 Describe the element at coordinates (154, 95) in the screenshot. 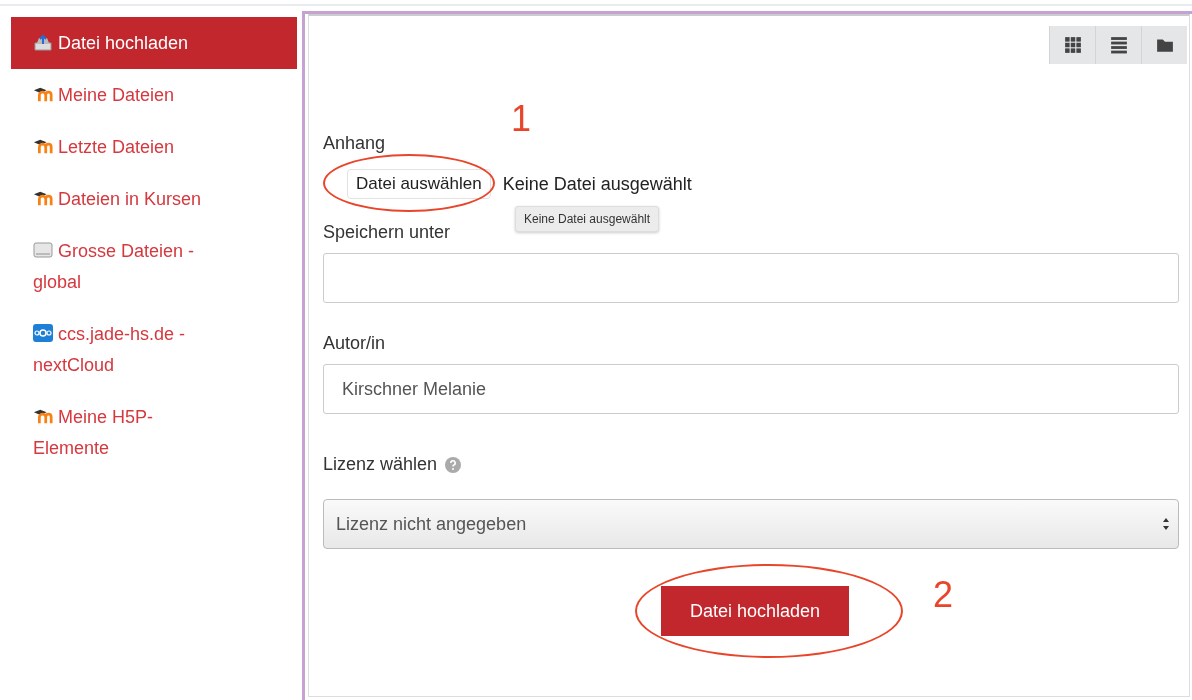

I see `sidebar-item: Meine Dateien` at that location.